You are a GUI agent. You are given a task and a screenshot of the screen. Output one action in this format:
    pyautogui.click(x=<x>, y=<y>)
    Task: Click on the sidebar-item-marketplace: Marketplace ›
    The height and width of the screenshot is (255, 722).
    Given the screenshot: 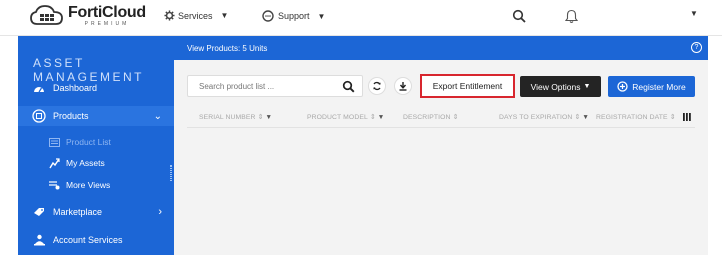 What is the action you would take?
    pyautogui.click(x=96, y=212)
    